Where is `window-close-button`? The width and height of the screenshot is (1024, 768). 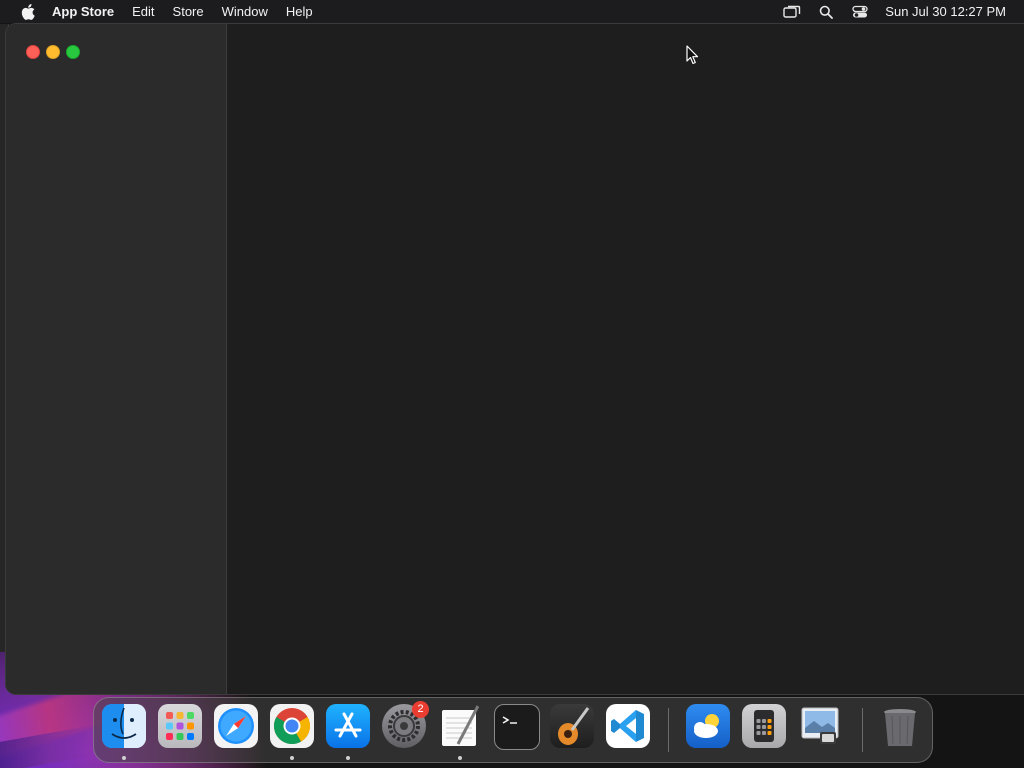
window-close-button is located at coordinates (33, 52).